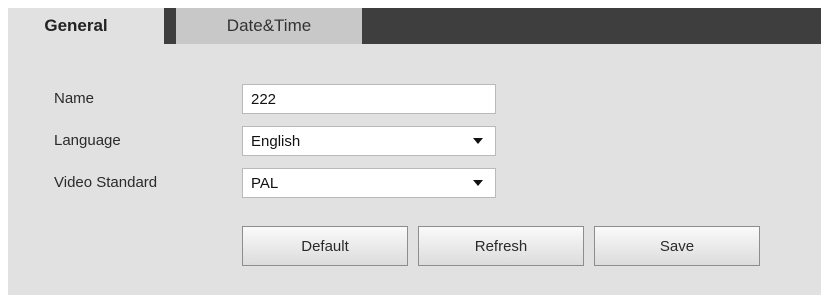  I want to click on tab-separator, so click(170, 26).